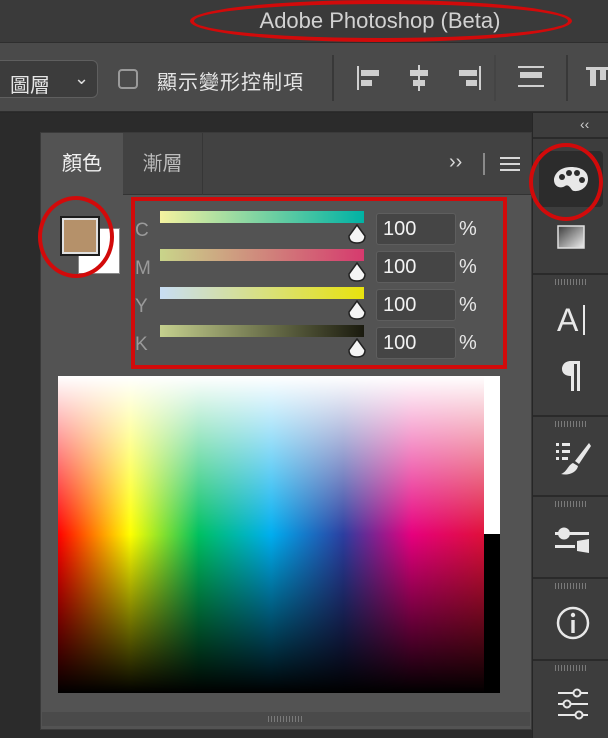 The height and width of the screenshot is (738, 608). I want to click on info-panel-button, so click(571, 623).